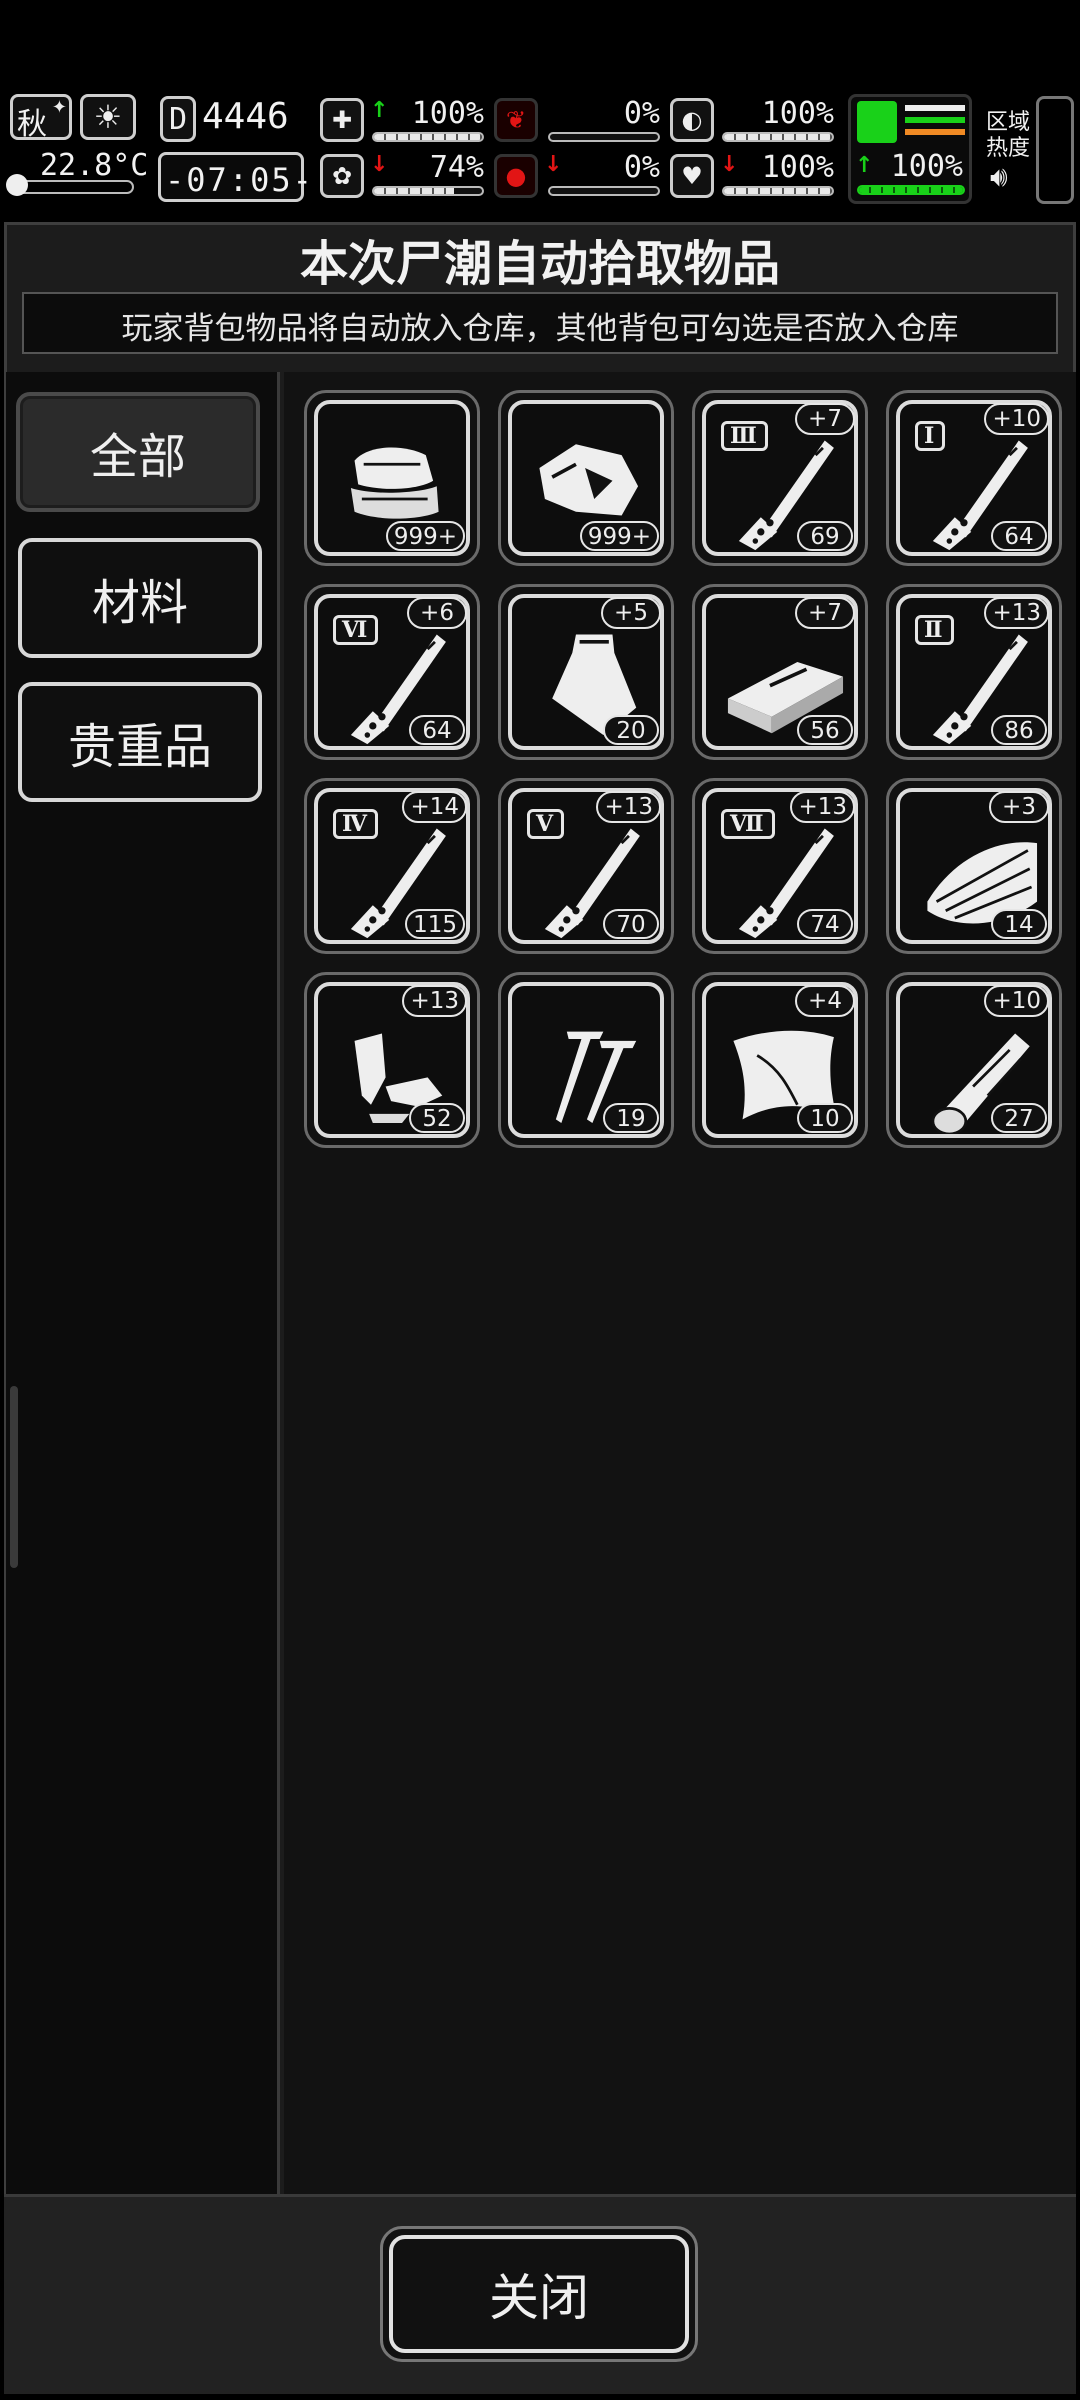 The image size is (1080, 2400). I want to click on pill-value: 100%, so click(797, 113).